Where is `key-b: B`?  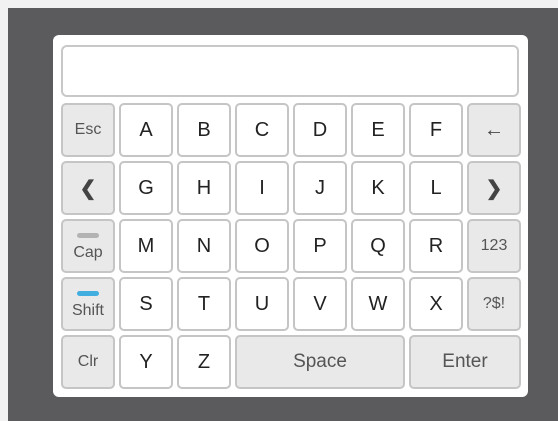 key-b: B is located at coordinates (204, 130).